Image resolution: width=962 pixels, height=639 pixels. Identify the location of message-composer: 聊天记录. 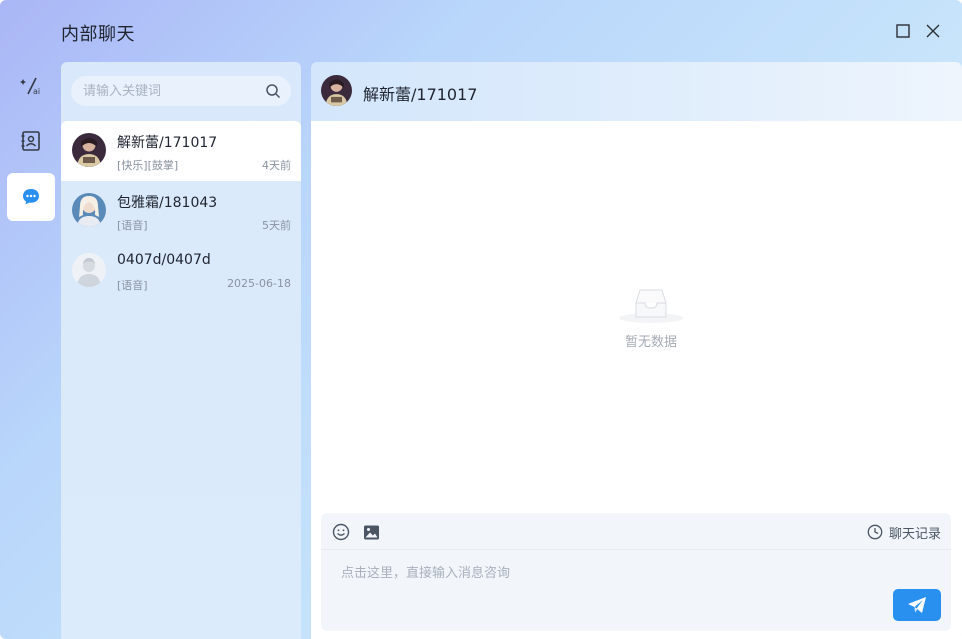
(636, 572).